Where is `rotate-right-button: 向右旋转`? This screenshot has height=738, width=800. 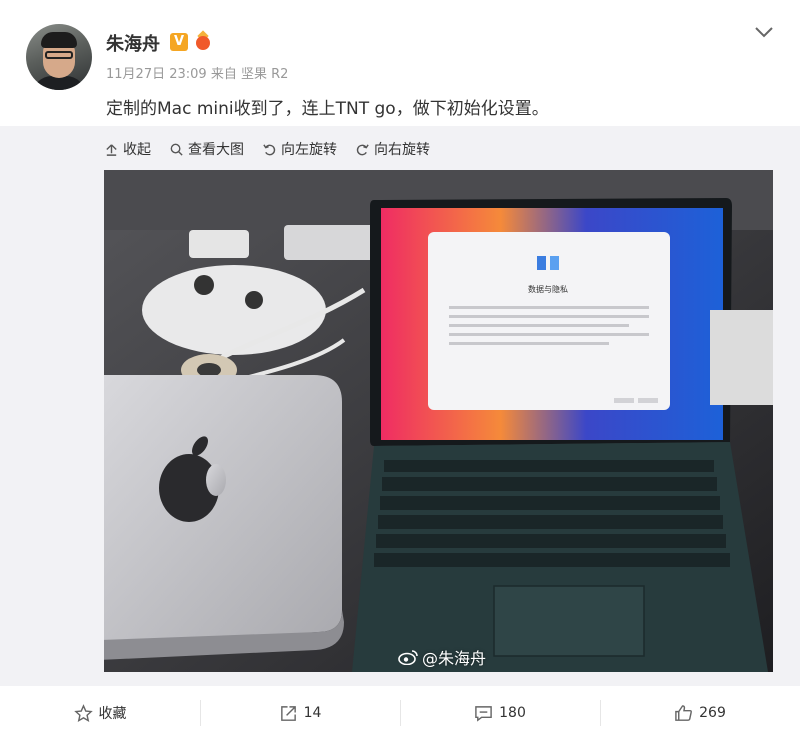
rotate-right-button: 向右旋转 is located at coordinates (392, 149).